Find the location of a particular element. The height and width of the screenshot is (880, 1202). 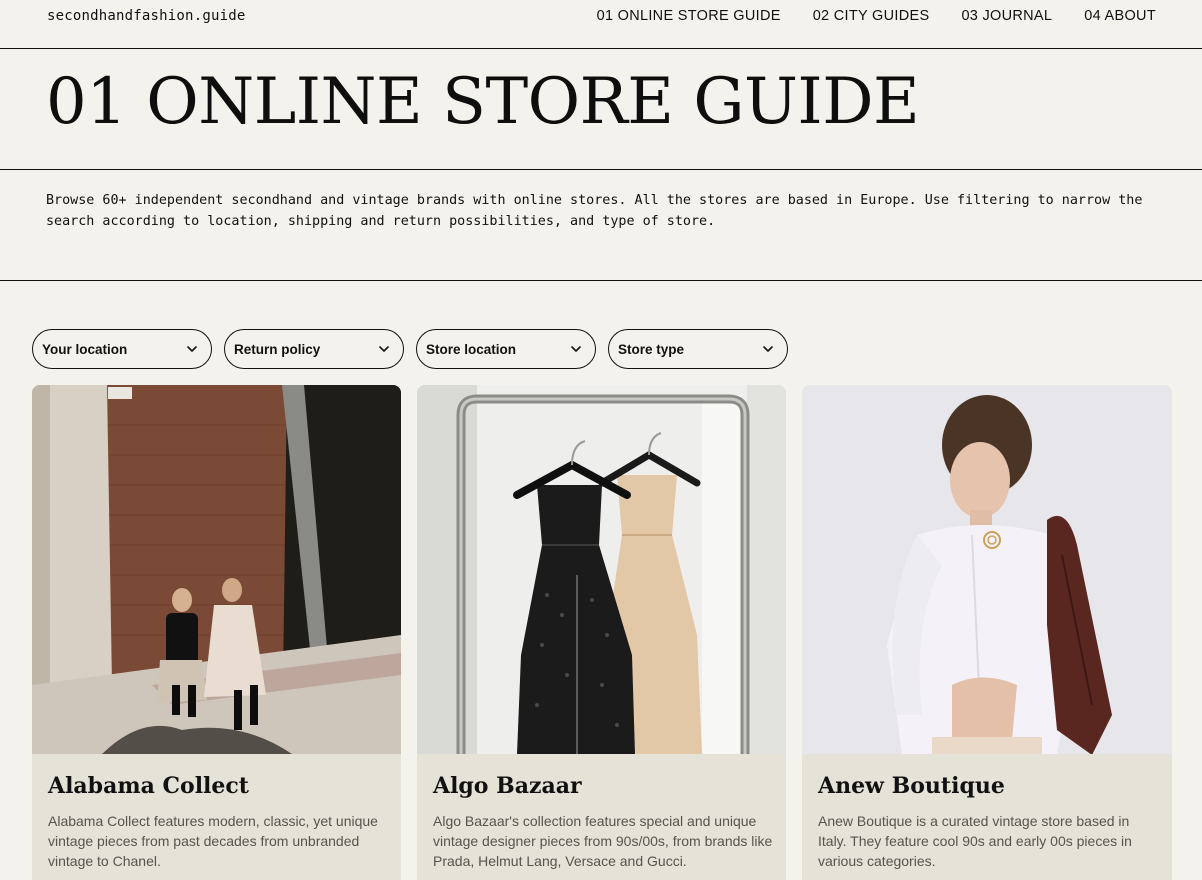

site-logo: secondhandfashion.guide is located at coordinates (146, 16).